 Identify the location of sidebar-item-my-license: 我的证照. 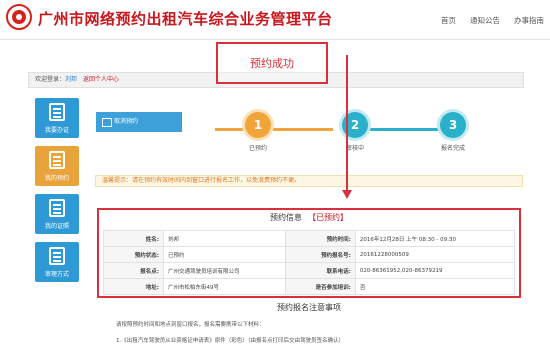
(57, 214).